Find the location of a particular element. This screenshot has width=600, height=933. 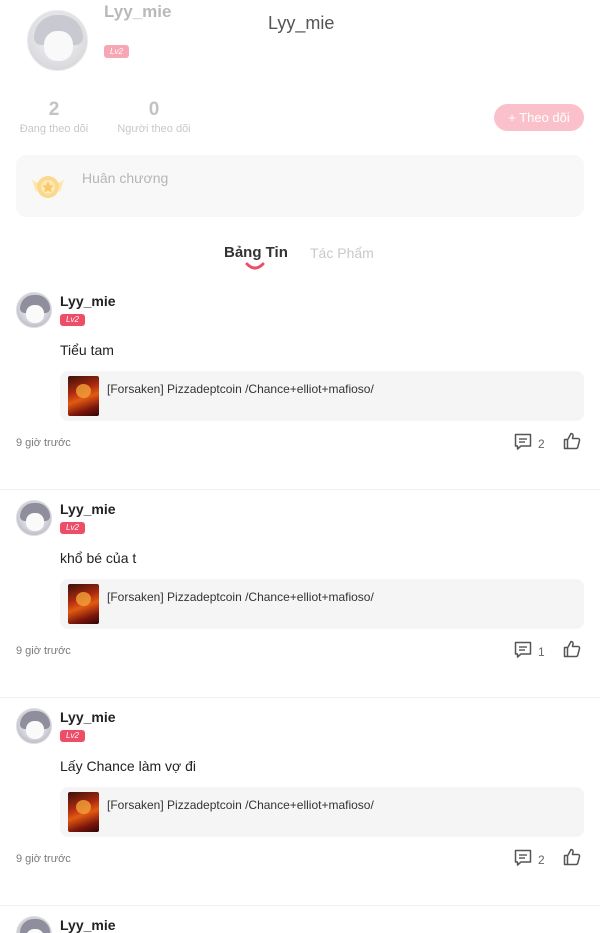

tab-active-indicator is located at coordinates (255, 266).